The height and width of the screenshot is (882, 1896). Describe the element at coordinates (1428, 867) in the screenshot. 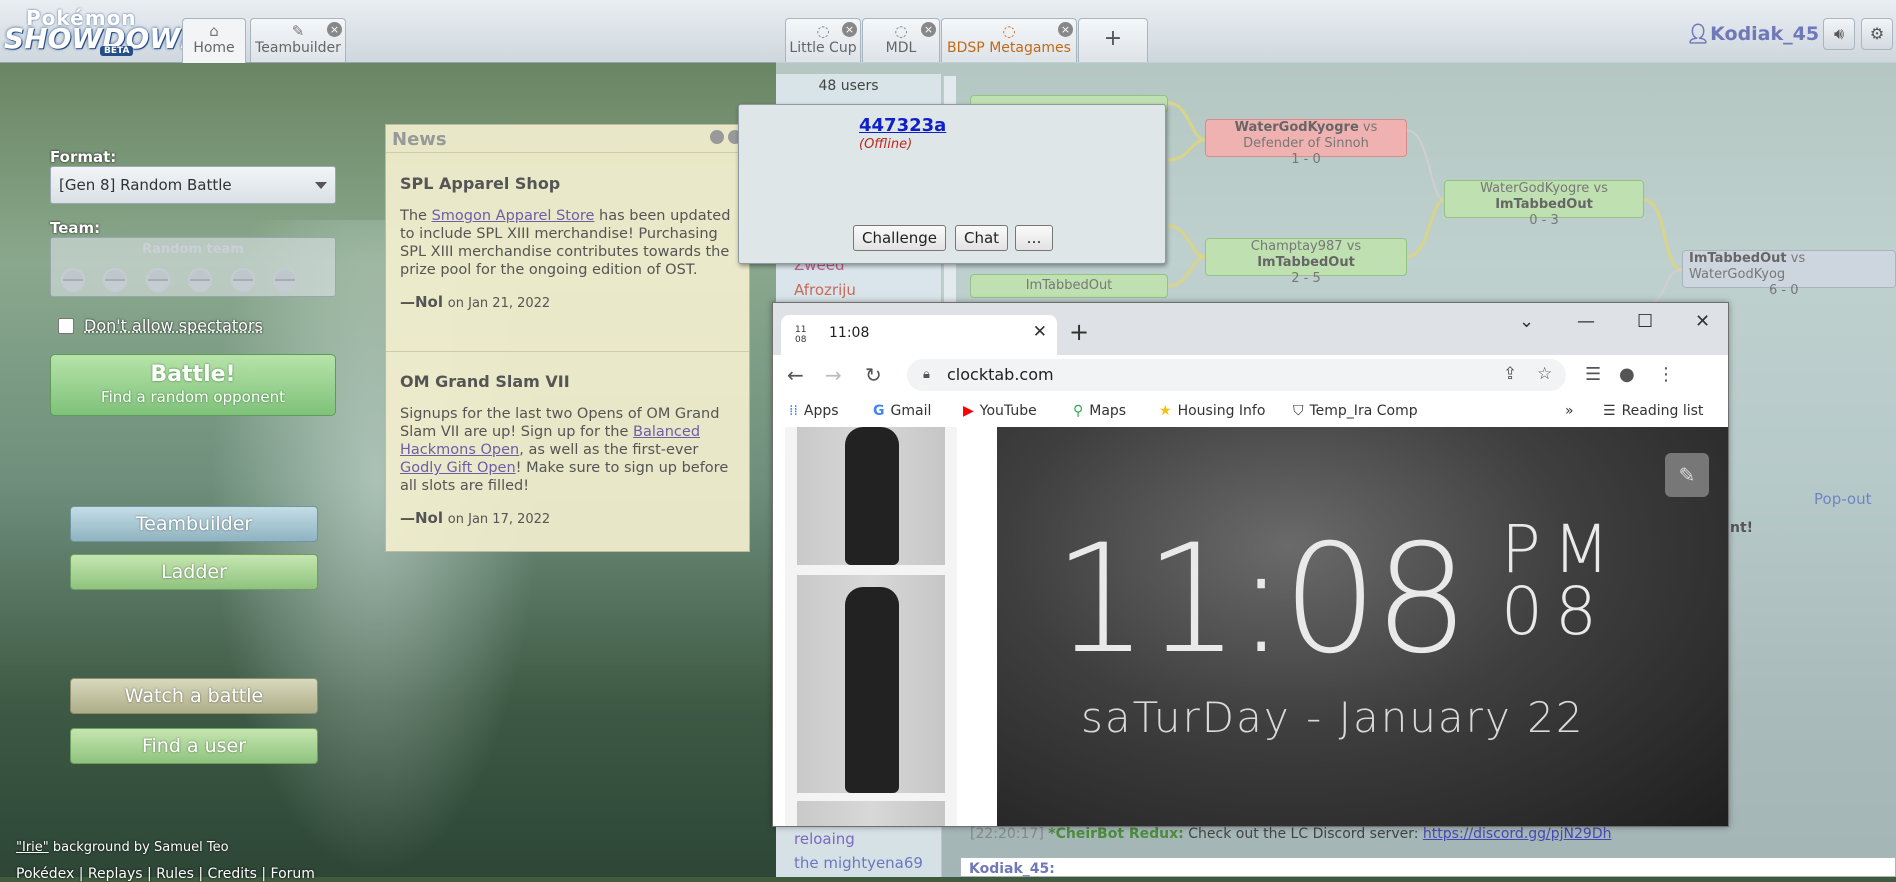

I see `chat-input: Kodiak_45:` at that location.